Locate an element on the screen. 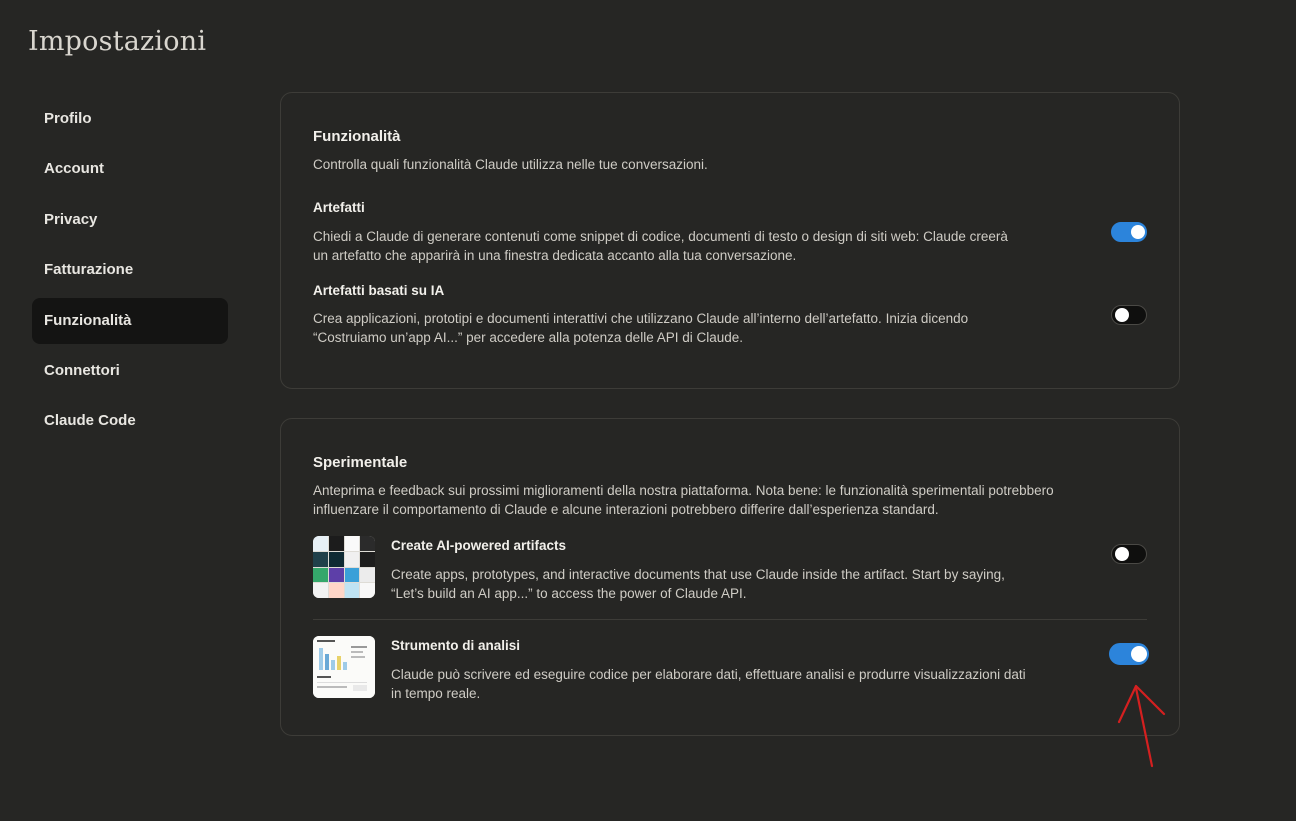 The height and width of the screenshot is (821, 1296). experimental-title: Sperimentale is located at coordinates (360, 462).